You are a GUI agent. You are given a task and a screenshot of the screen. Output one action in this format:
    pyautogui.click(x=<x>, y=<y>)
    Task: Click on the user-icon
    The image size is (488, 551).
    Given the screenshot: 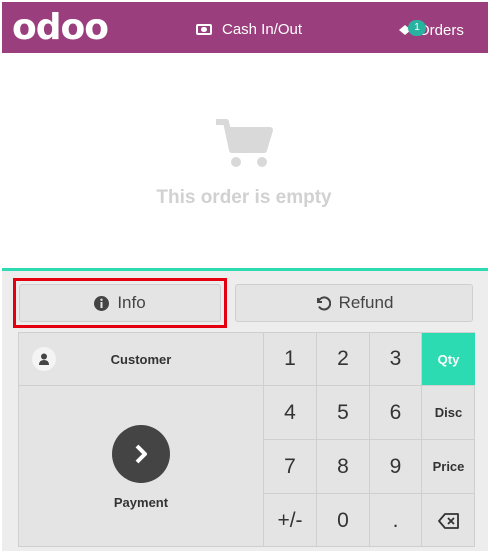 What is the action you would take?
    pyautogui.click(x=44, y=359)
    